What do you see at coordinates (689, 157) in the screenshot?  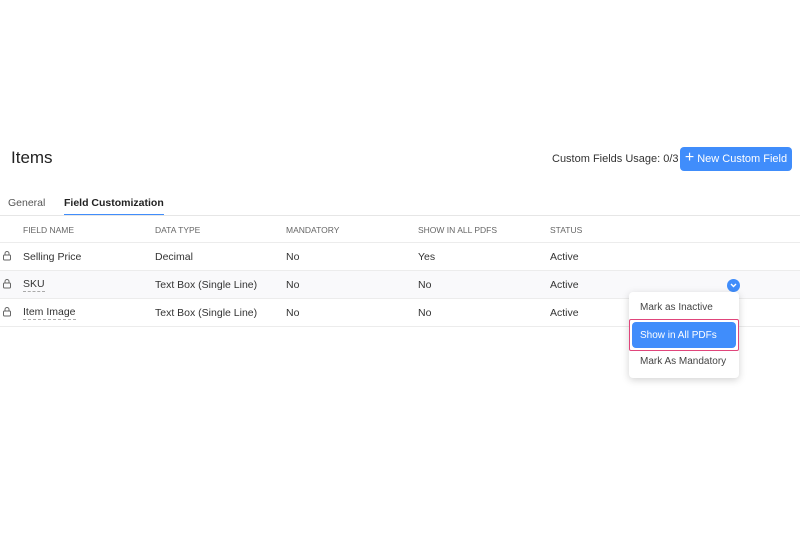 I see `plus-icon: +` at bounding box center [689, 157].